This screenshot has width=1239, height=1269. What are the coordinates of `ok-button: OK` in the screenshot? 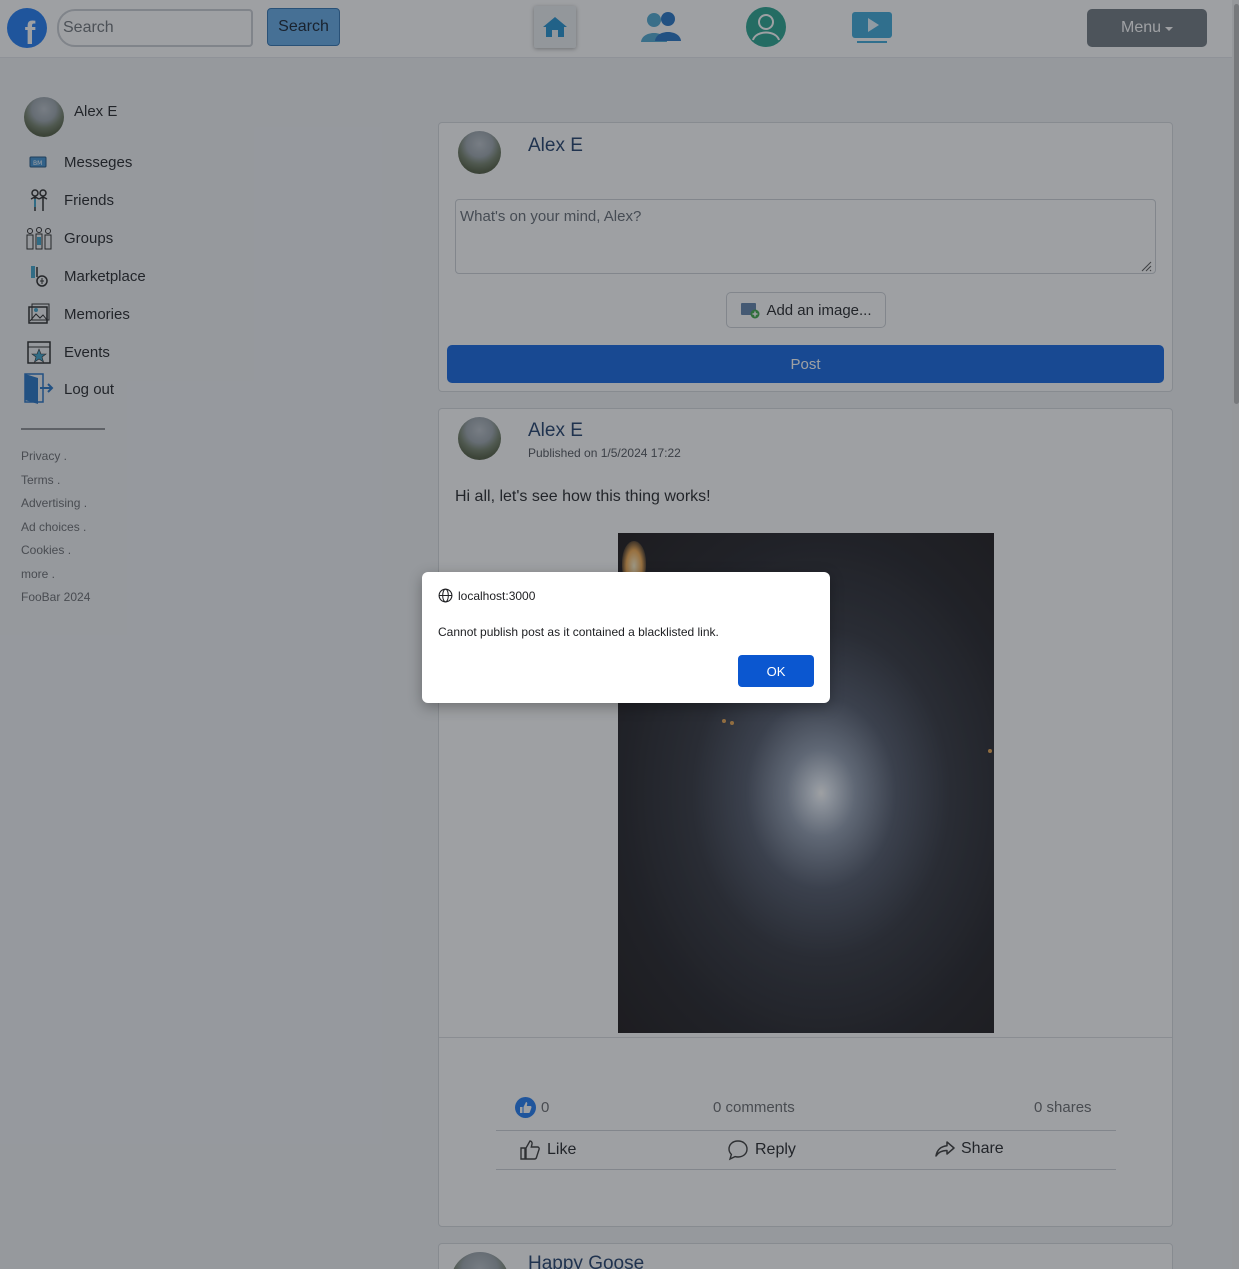 It's located at (776, 671).